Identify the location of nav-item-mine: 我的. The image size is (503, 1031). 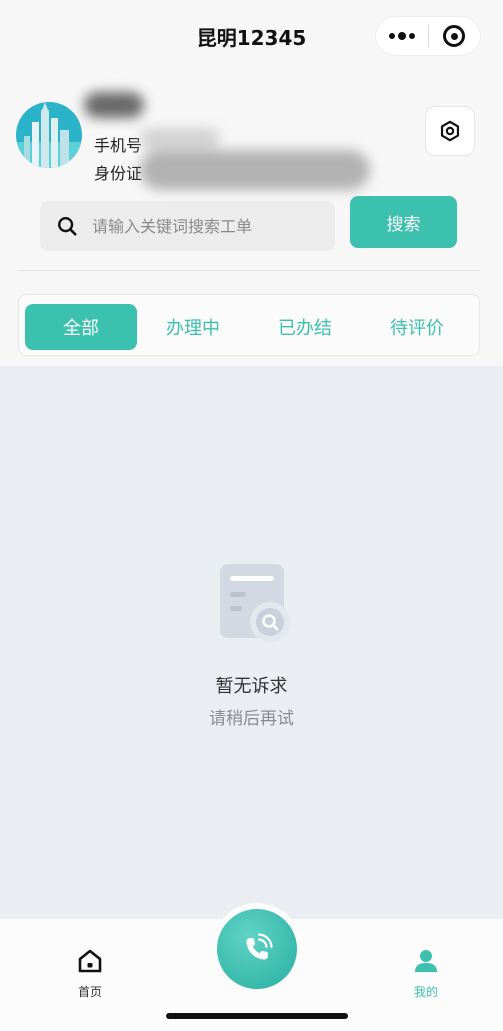
(426, 973).